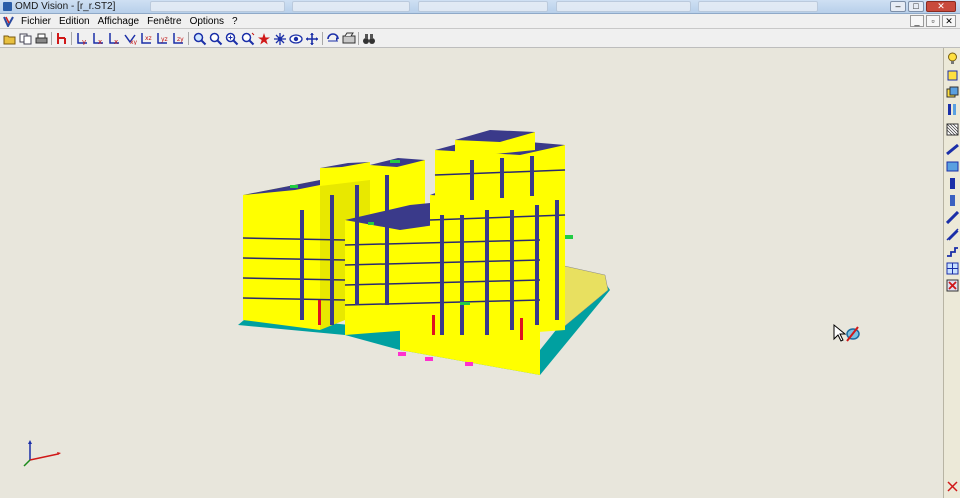 This screenshot has width=960, height=498. What do you see at coordinates (332, 38) in the screenshot?
I see `rotate-icon` at bounding box center [332, 38].